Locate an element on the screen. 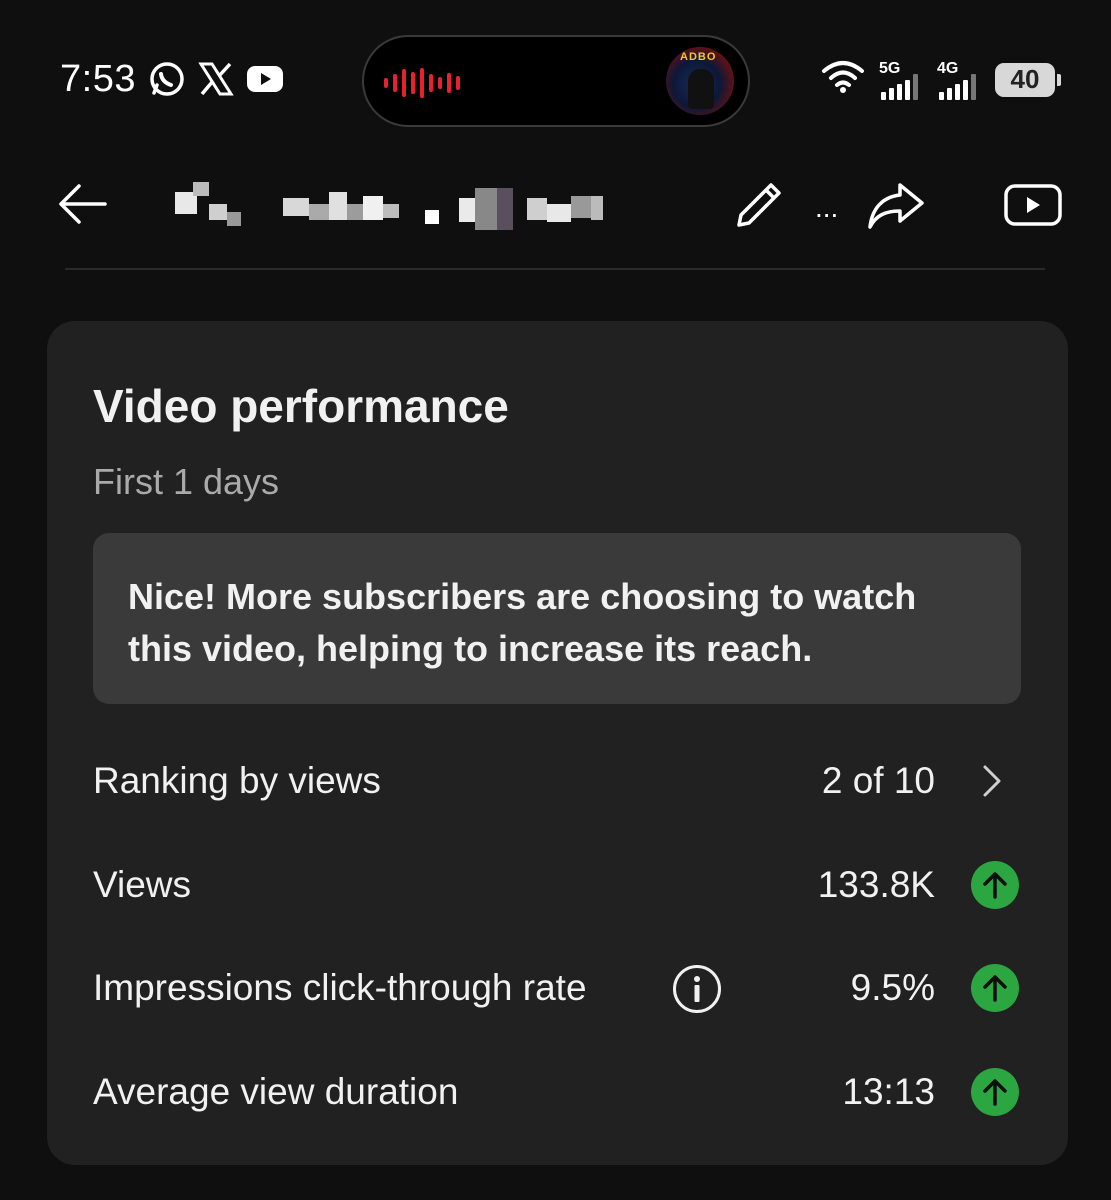 Image resolution: width=1111 pixels, height=1200 pixels. youtube-play-button is located at coordinates (1033, 205).